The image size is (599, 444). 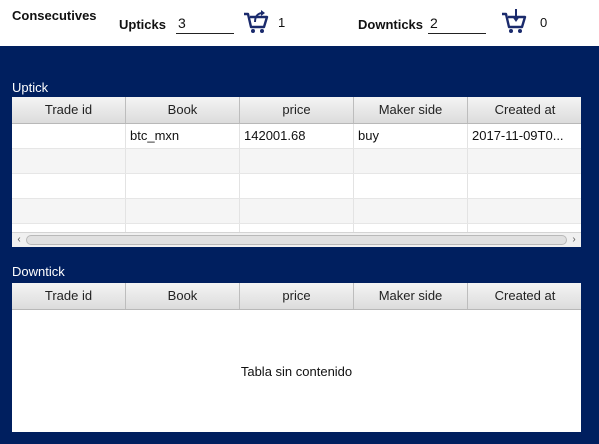 I want to click on downticks-count: 0, so click(x=544, y=22).